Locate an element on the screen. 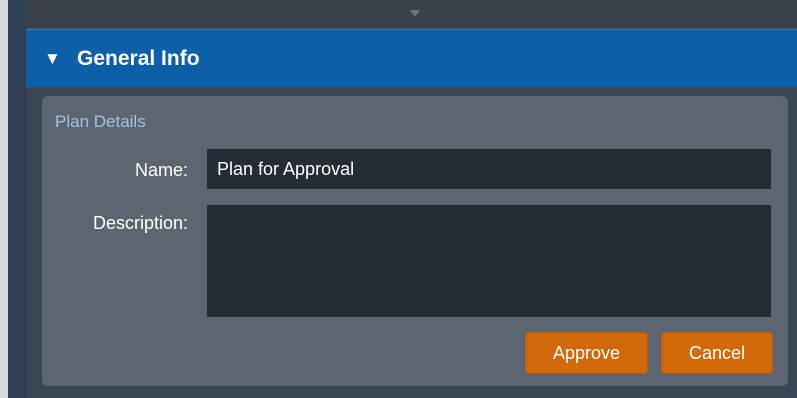 The height and width of the screenshot is (398, 797). approve-button: Approve is located at coordinates (586, 353).